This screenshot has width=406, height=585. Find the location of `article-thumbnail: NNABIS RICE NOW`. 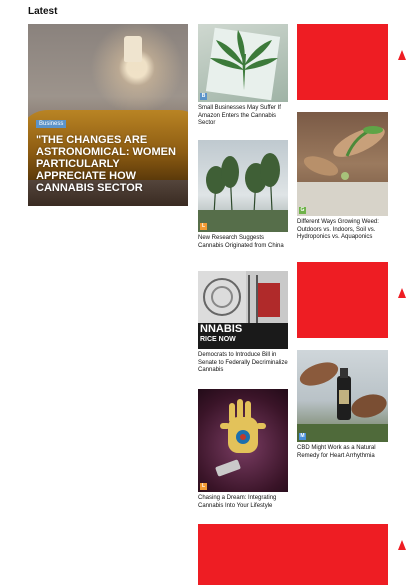

article-thumbnail: NNABIS RICE NOW is located at coordinates (243, 310).